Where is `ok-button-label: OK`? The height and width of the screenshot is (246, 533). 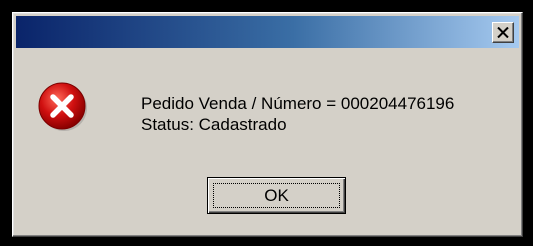
ok-button-label: OK is located at coordinates (276, 195).